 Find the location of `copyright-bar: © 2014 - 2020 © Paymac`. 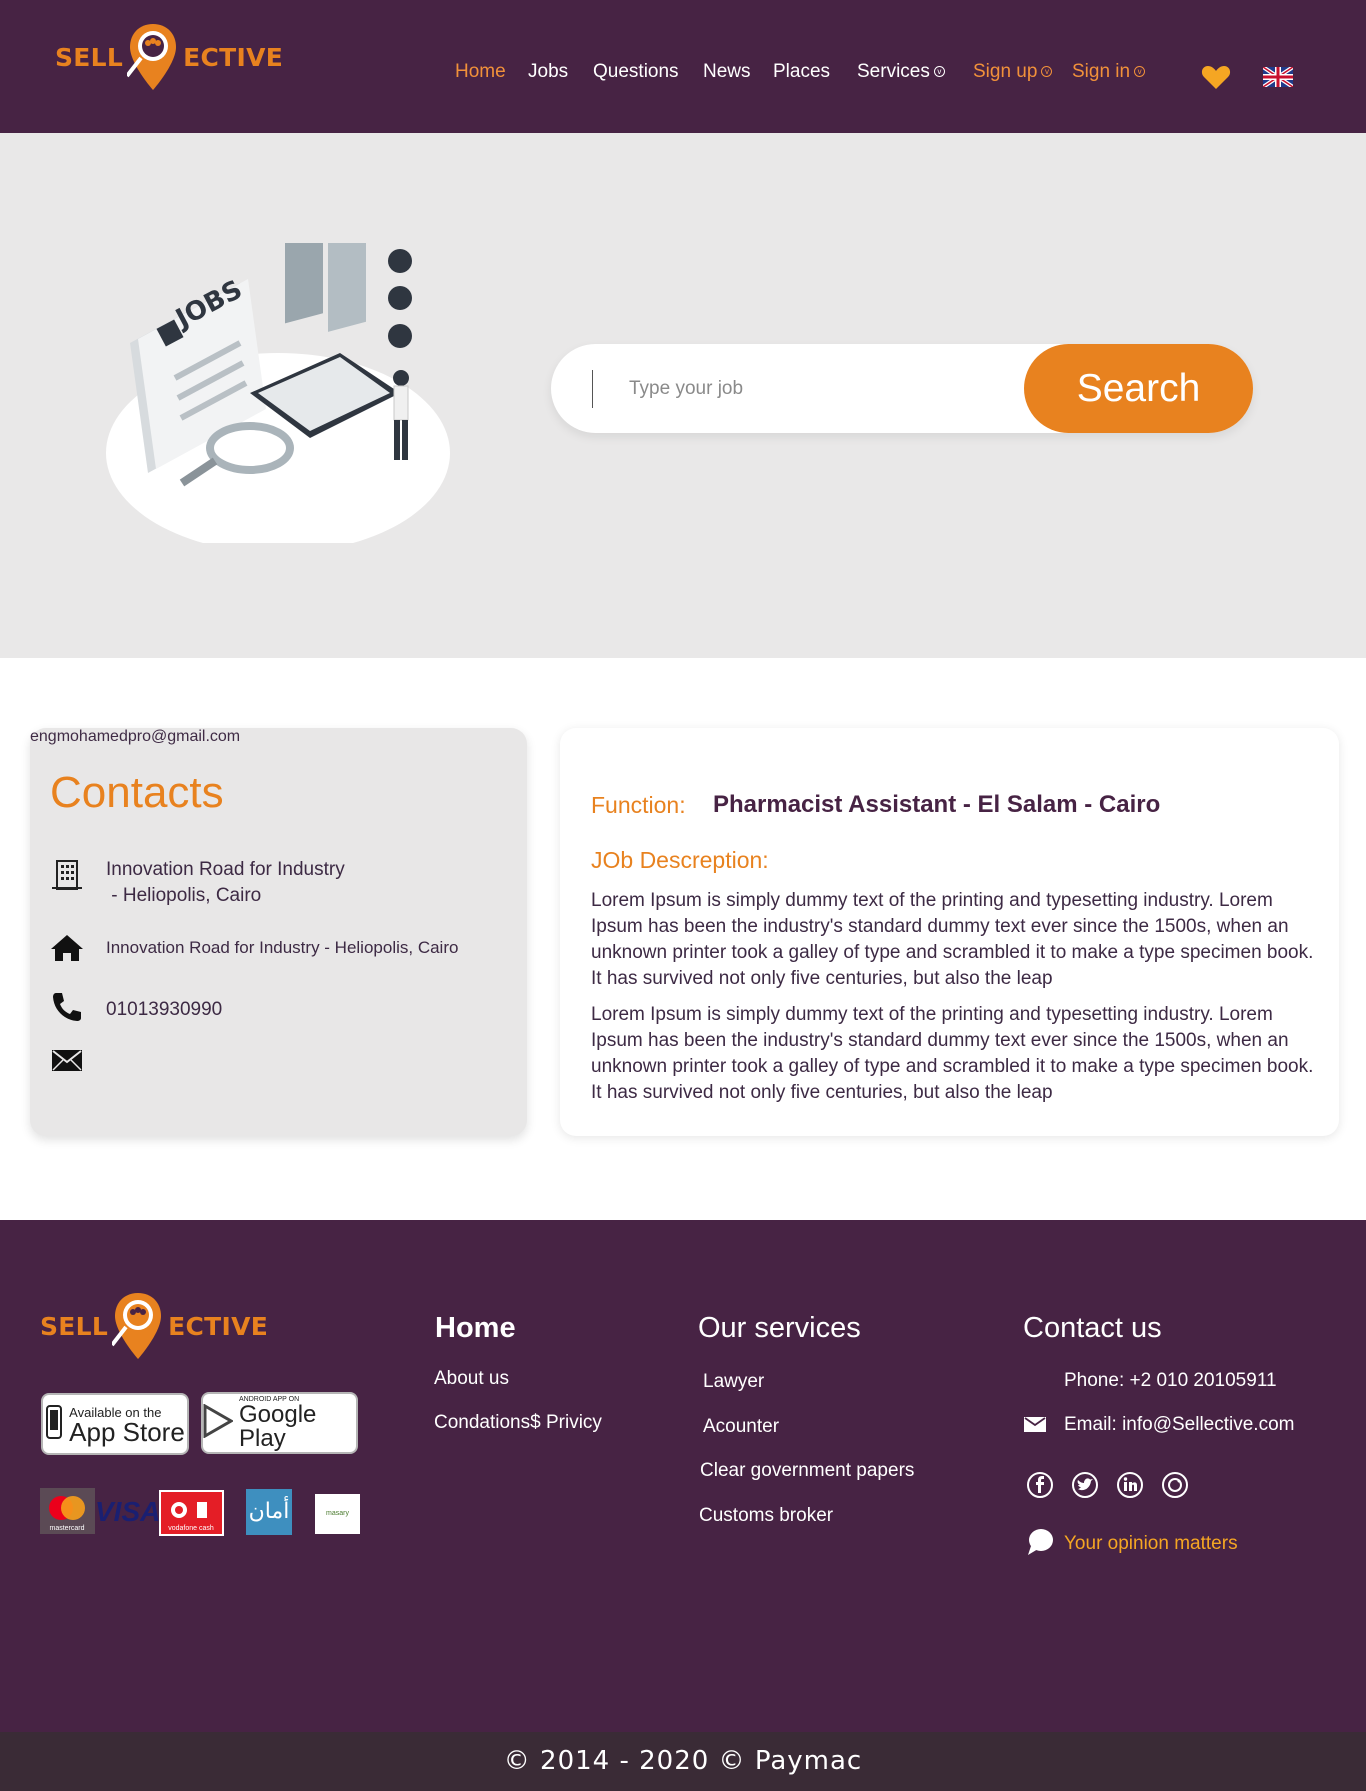

copyright-bar: © 2014 - 2020 © Paymac is located at coordinates (683, 1761).